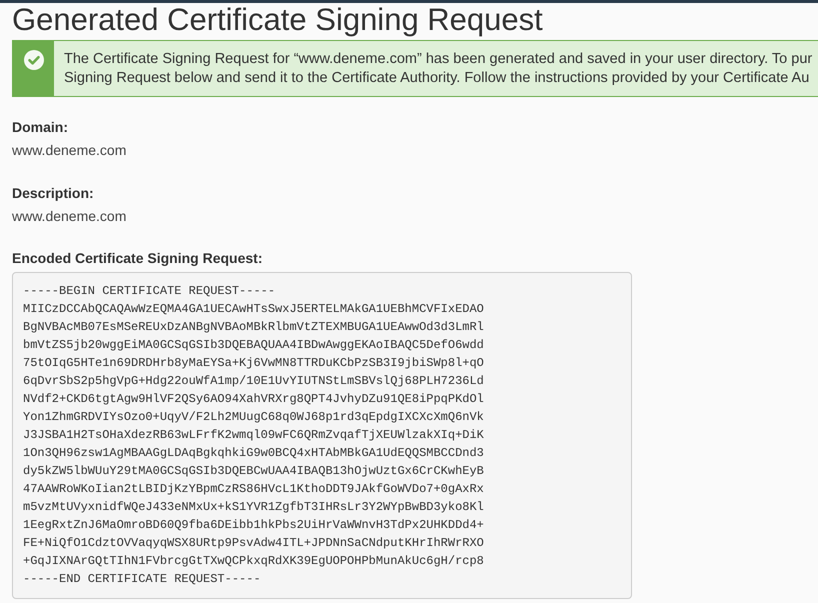  I want to click on field-label: Description:, so click(53, 193).